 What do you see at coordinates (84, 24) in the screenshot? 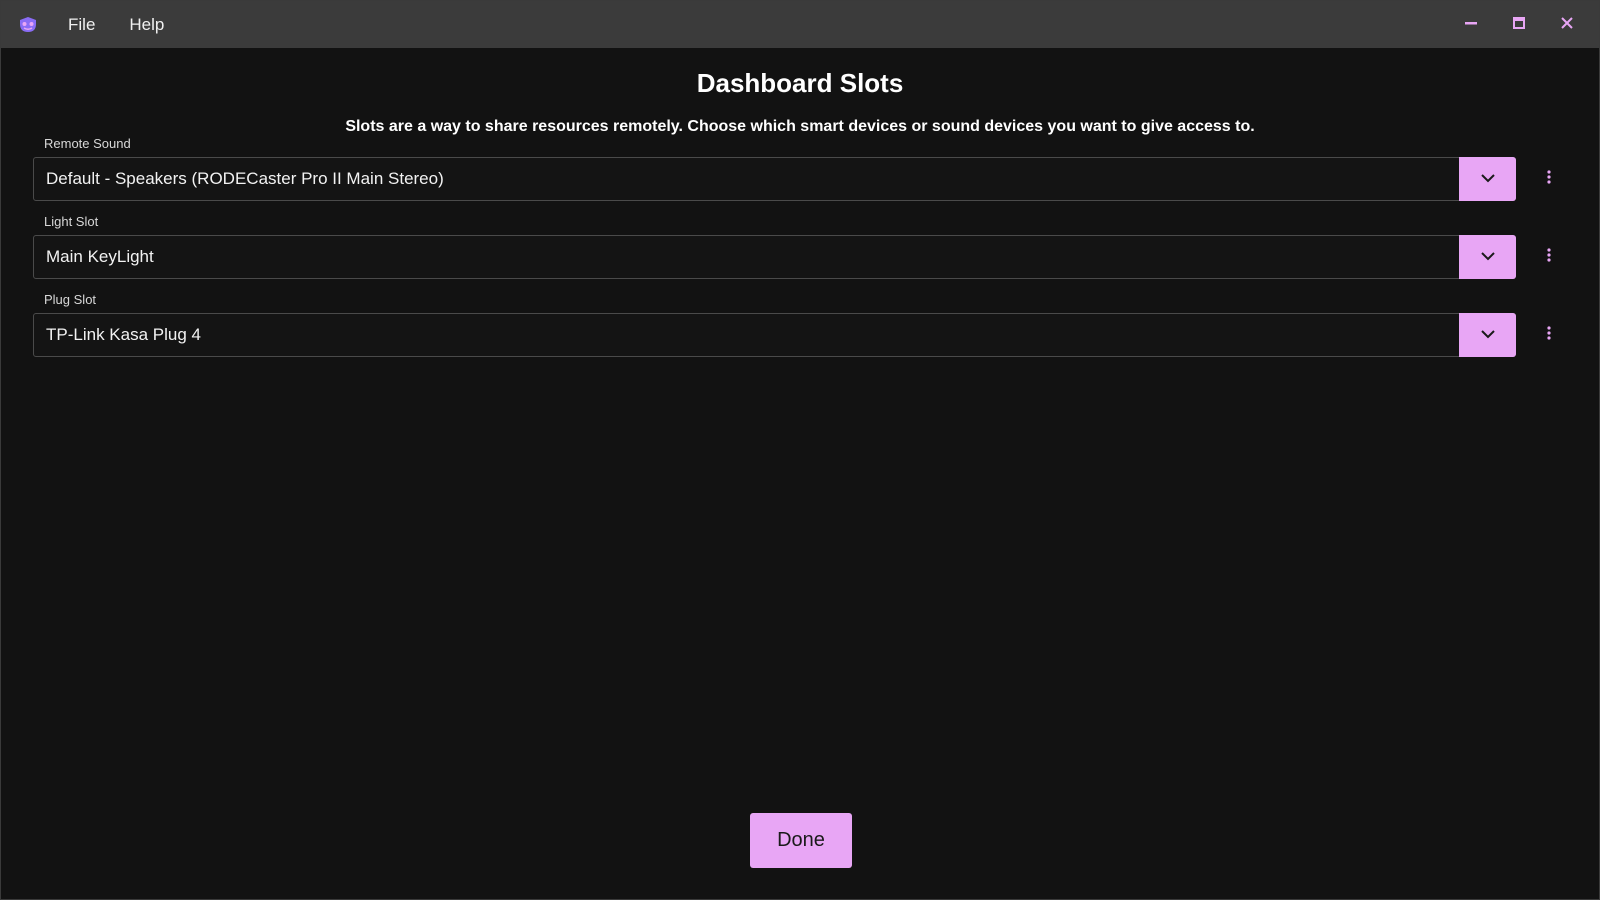
I see `menu-file: File` at bounding box center [84, 24].